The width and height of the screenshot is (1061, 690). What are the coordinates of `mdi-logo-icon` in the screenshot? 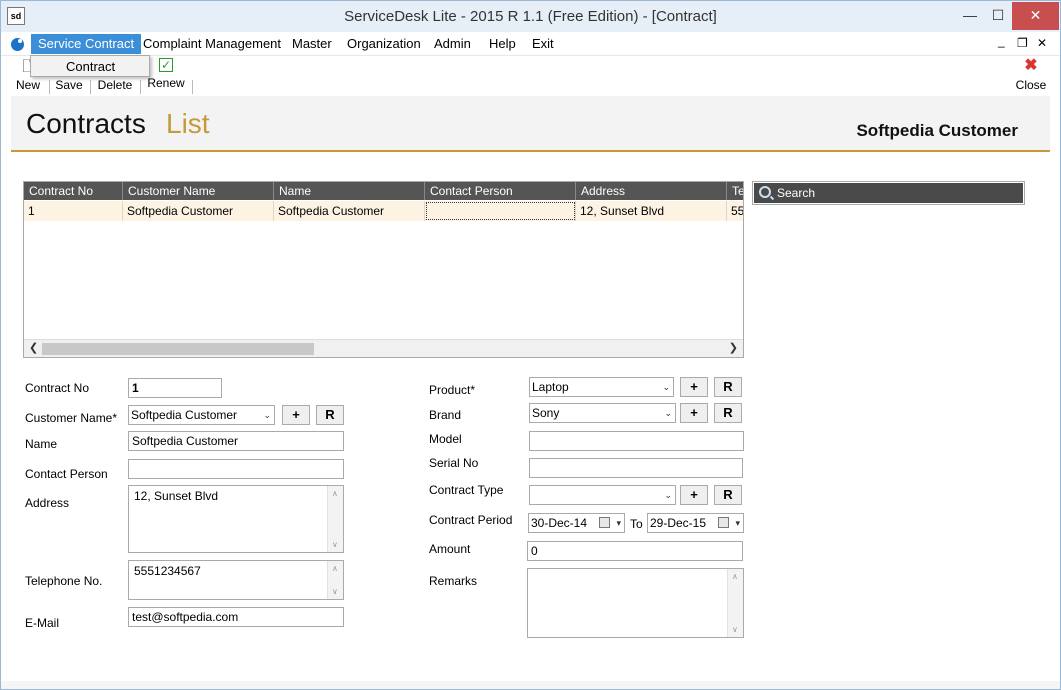 It's located at (17, 44).